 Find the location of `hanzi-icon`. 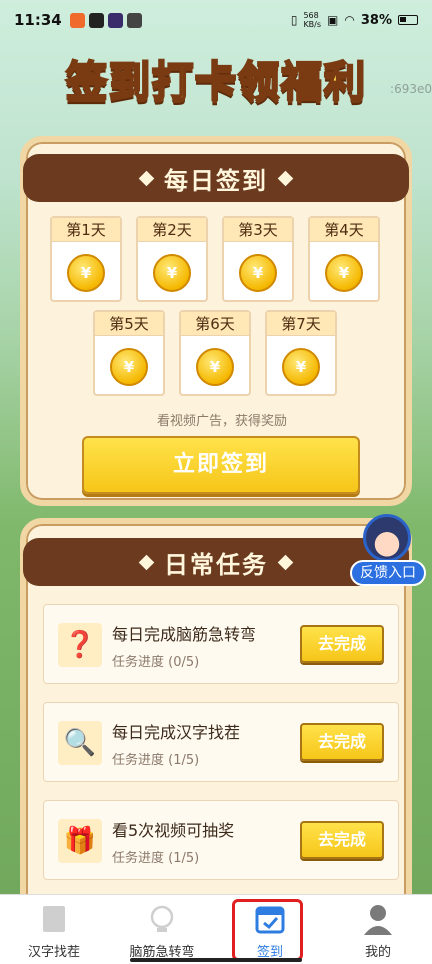

hanzi-icon is located at coordinates (54, 919).